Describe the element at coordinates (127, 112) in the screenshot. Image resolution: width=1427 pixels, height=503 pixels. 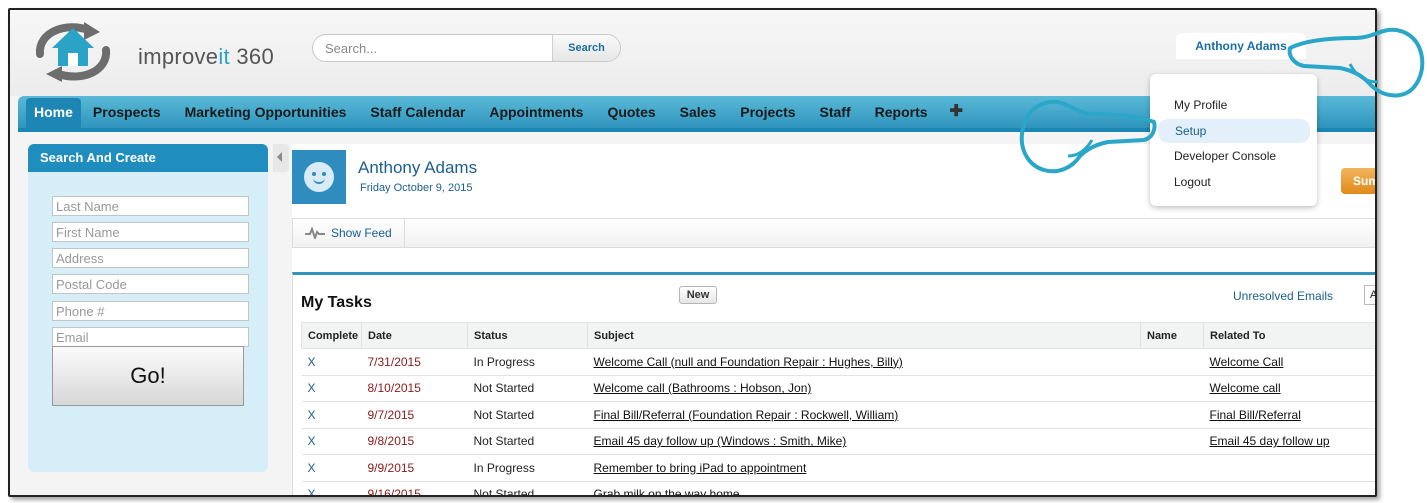
I see `tab-prospects: Prospects` at that location.